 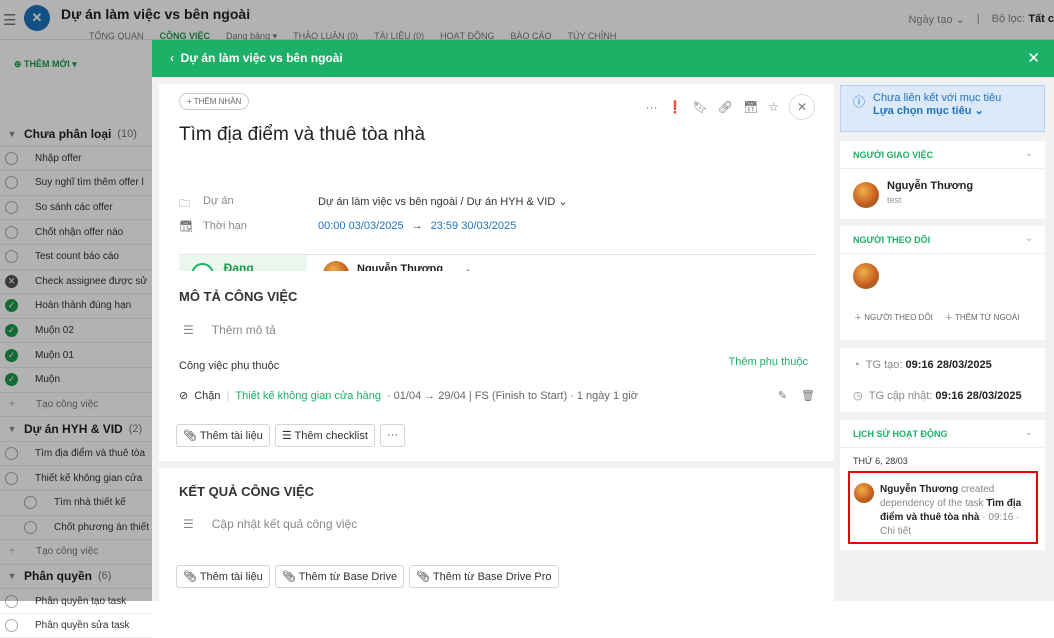 What do you see at coordinates (348, 577) in the screenshot?
I see `add-from-drive-label: Thêm từ Base Drive` at bounding box center [348, 577].